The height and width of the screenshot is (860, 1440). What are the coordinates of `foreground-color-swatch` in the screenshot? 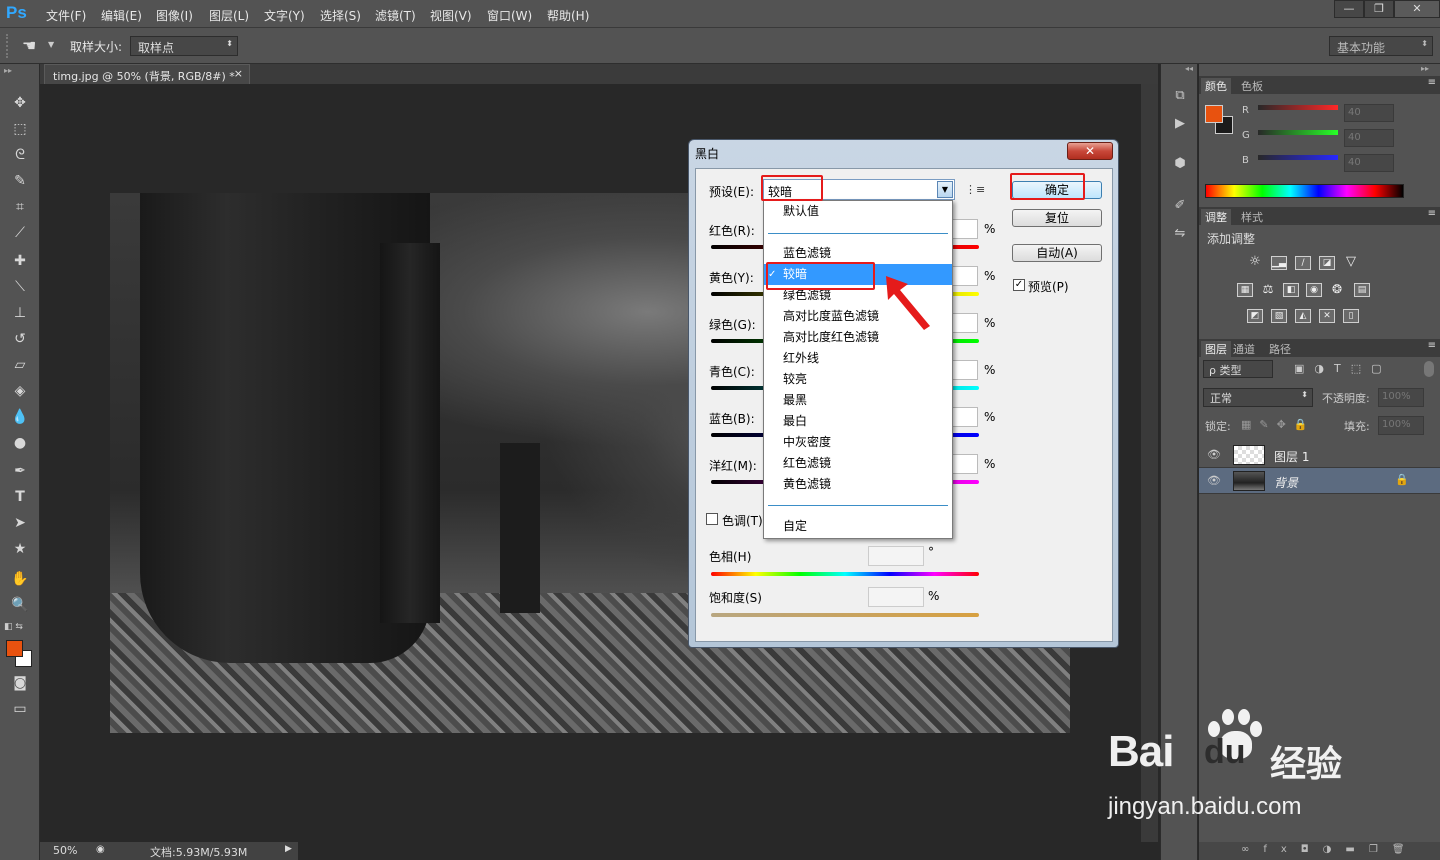 It's located at (14, 648).